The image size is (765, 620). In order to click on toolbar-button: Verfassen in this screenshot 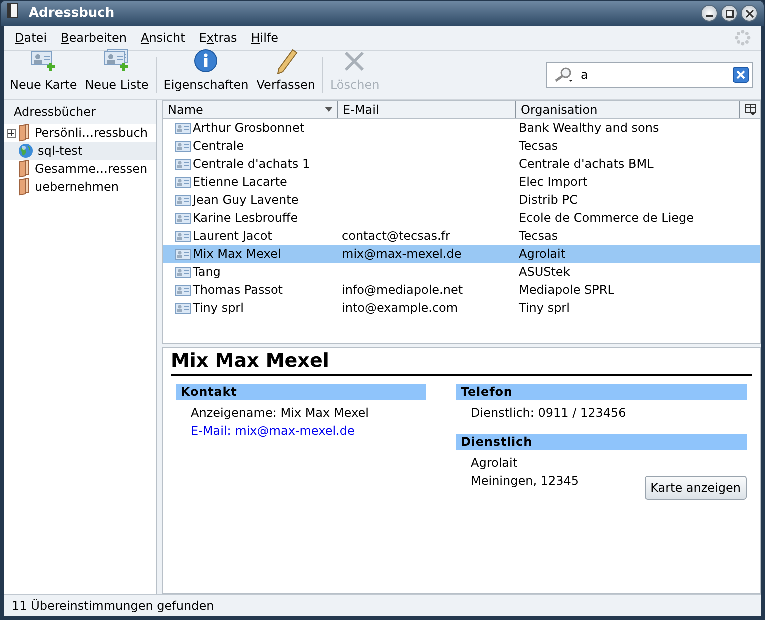, I will do `click(286, 75)`.